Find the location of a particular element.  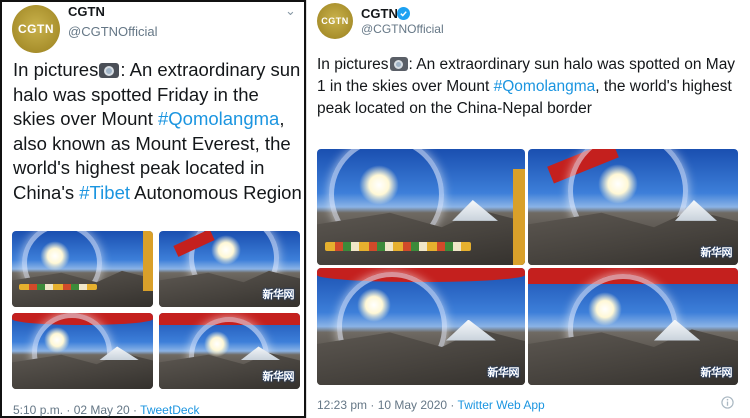

tweet-meta: 5:10 p.m. · 02 May 20 · TweetDeck is located at coordinates (106, 410).